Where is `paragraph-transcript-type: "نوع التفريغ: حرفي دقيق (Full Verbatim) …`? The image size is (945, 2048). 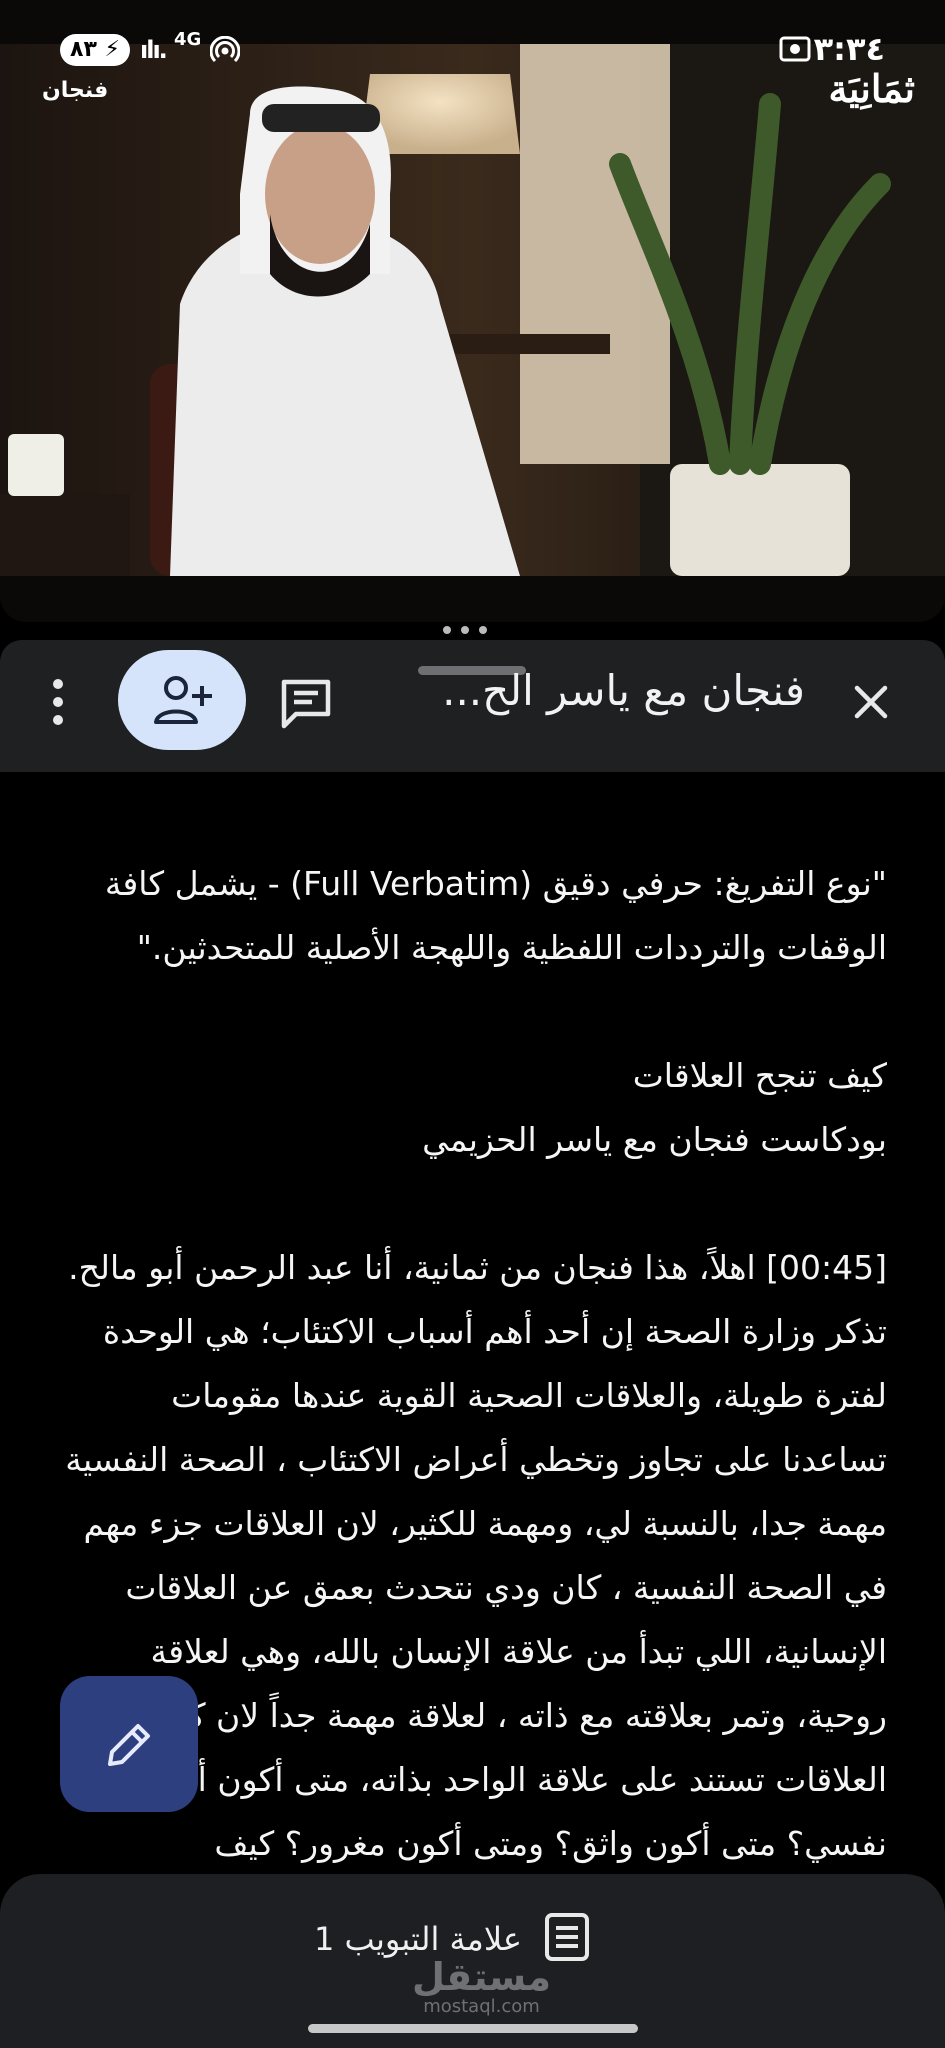
paragraph-transcript-type: "نوع التفريغ: حرفي دقيق (Full Verbatim) … is located at coordinates (495, 915).